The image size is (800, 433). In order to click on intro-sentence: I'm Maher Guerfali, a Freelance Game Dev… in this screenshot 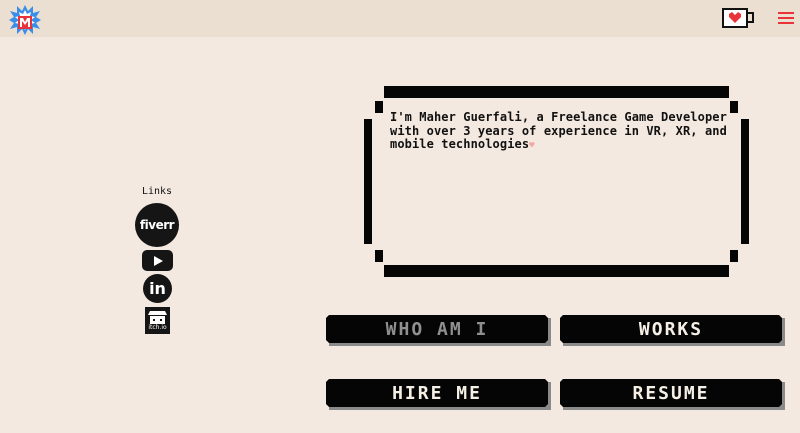, I will do `click(558, 130)`.